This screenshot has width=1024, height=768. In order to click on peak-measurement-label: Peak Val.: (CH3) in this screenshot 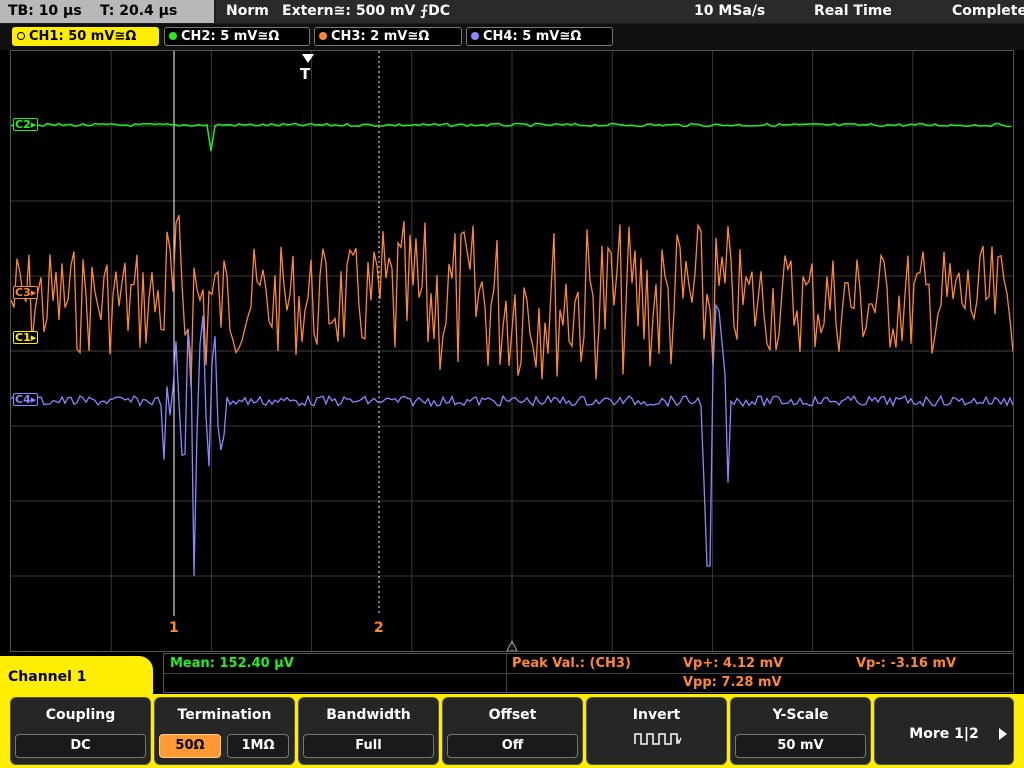, I will do `click(571, 663)`.